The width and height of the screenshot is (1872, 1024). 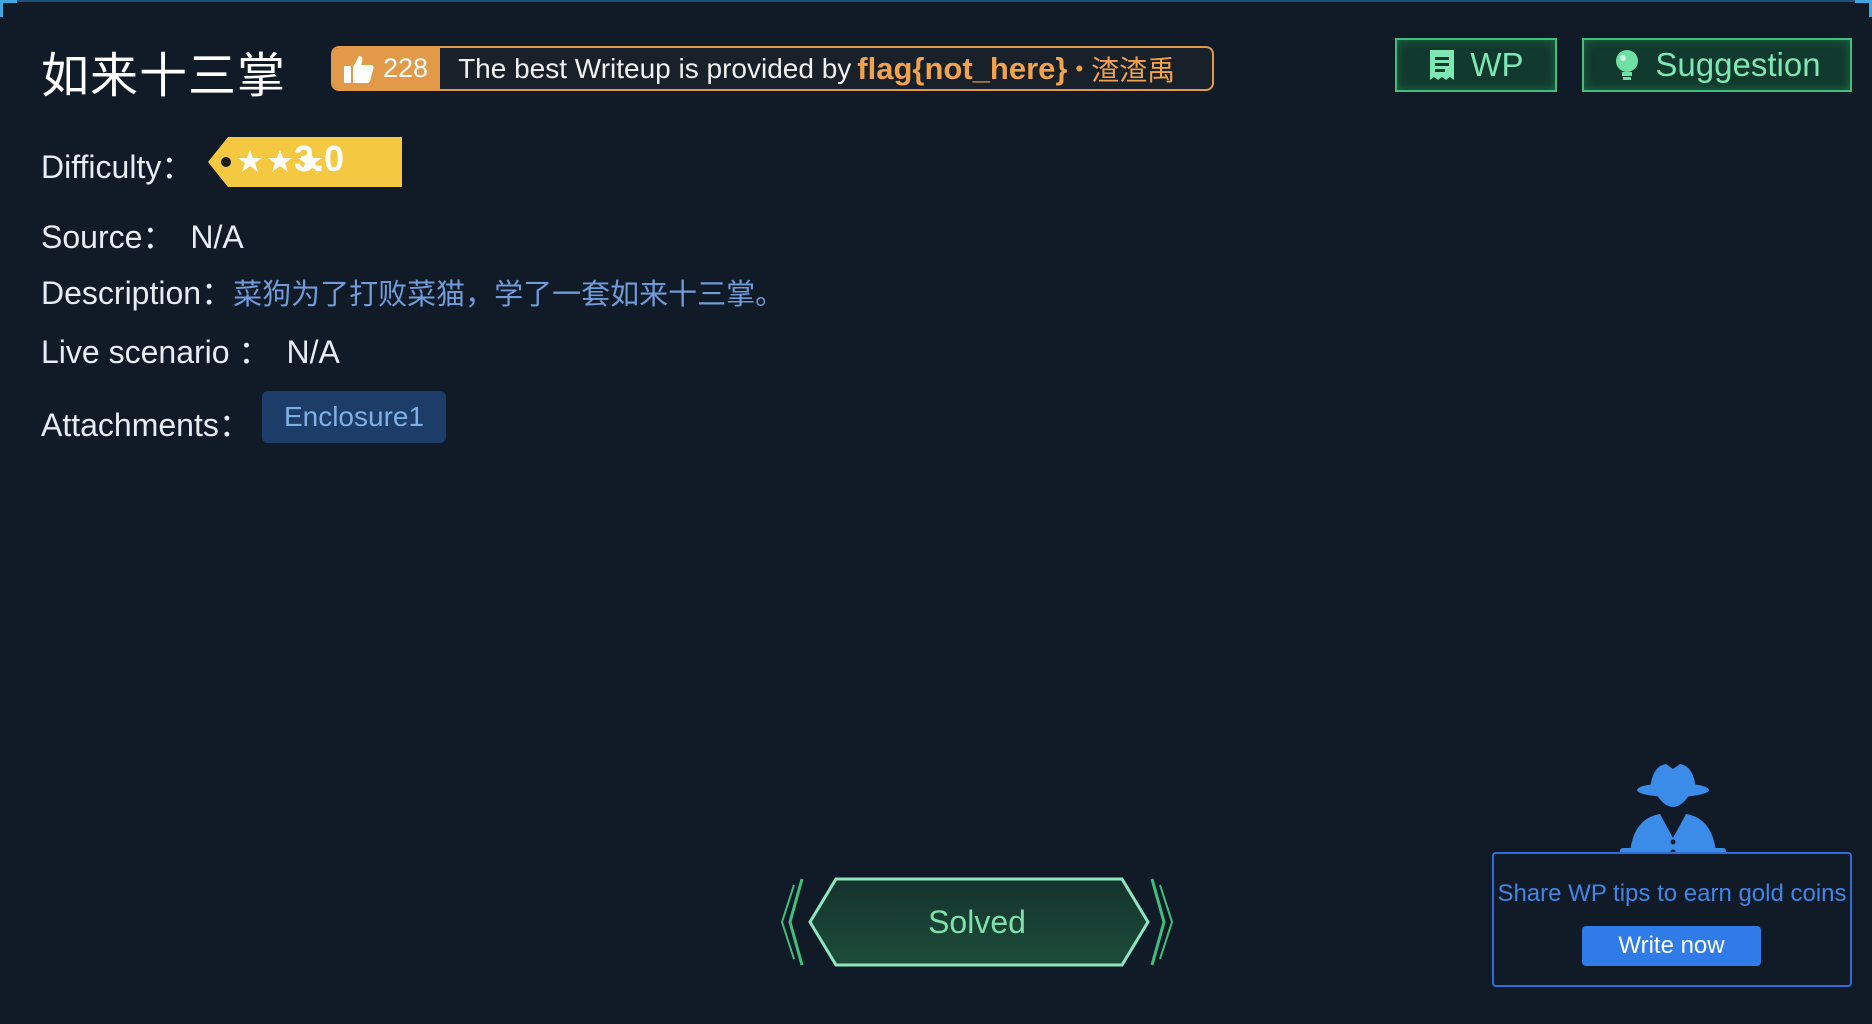 I want to click on attachment-download-button: Enclosure1, so click(x=354, y=417).